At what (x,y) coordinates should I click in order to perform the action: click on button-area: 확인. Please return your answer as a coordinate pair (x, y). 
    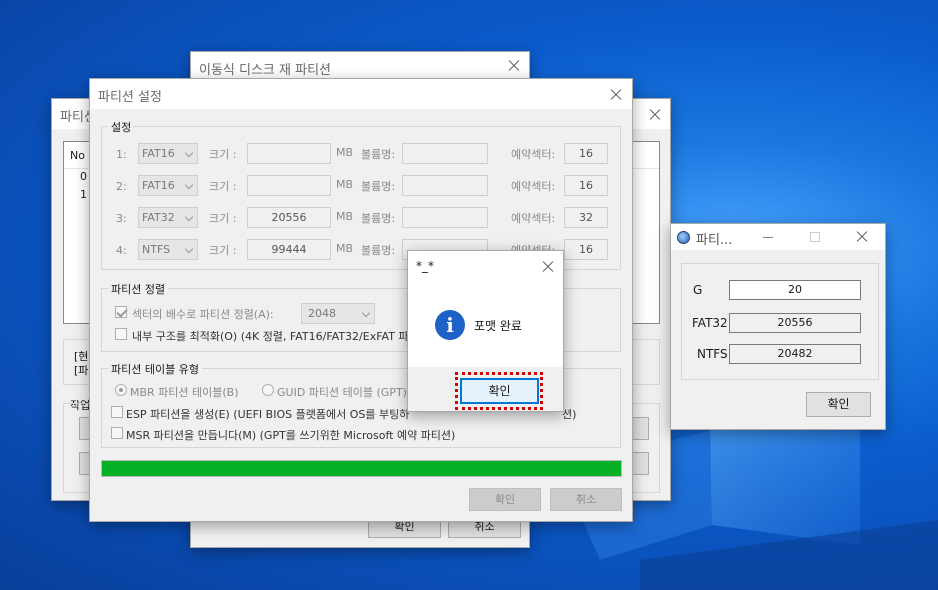
    Looking at the image, I should click on (485, 389).